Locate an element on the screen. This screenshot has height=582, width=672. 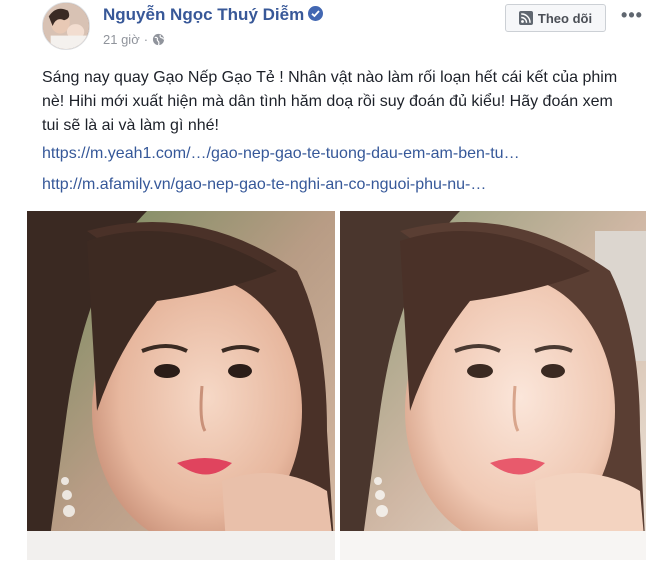
post-timestamp: 21 giờ is located at coordinates (121, 39).